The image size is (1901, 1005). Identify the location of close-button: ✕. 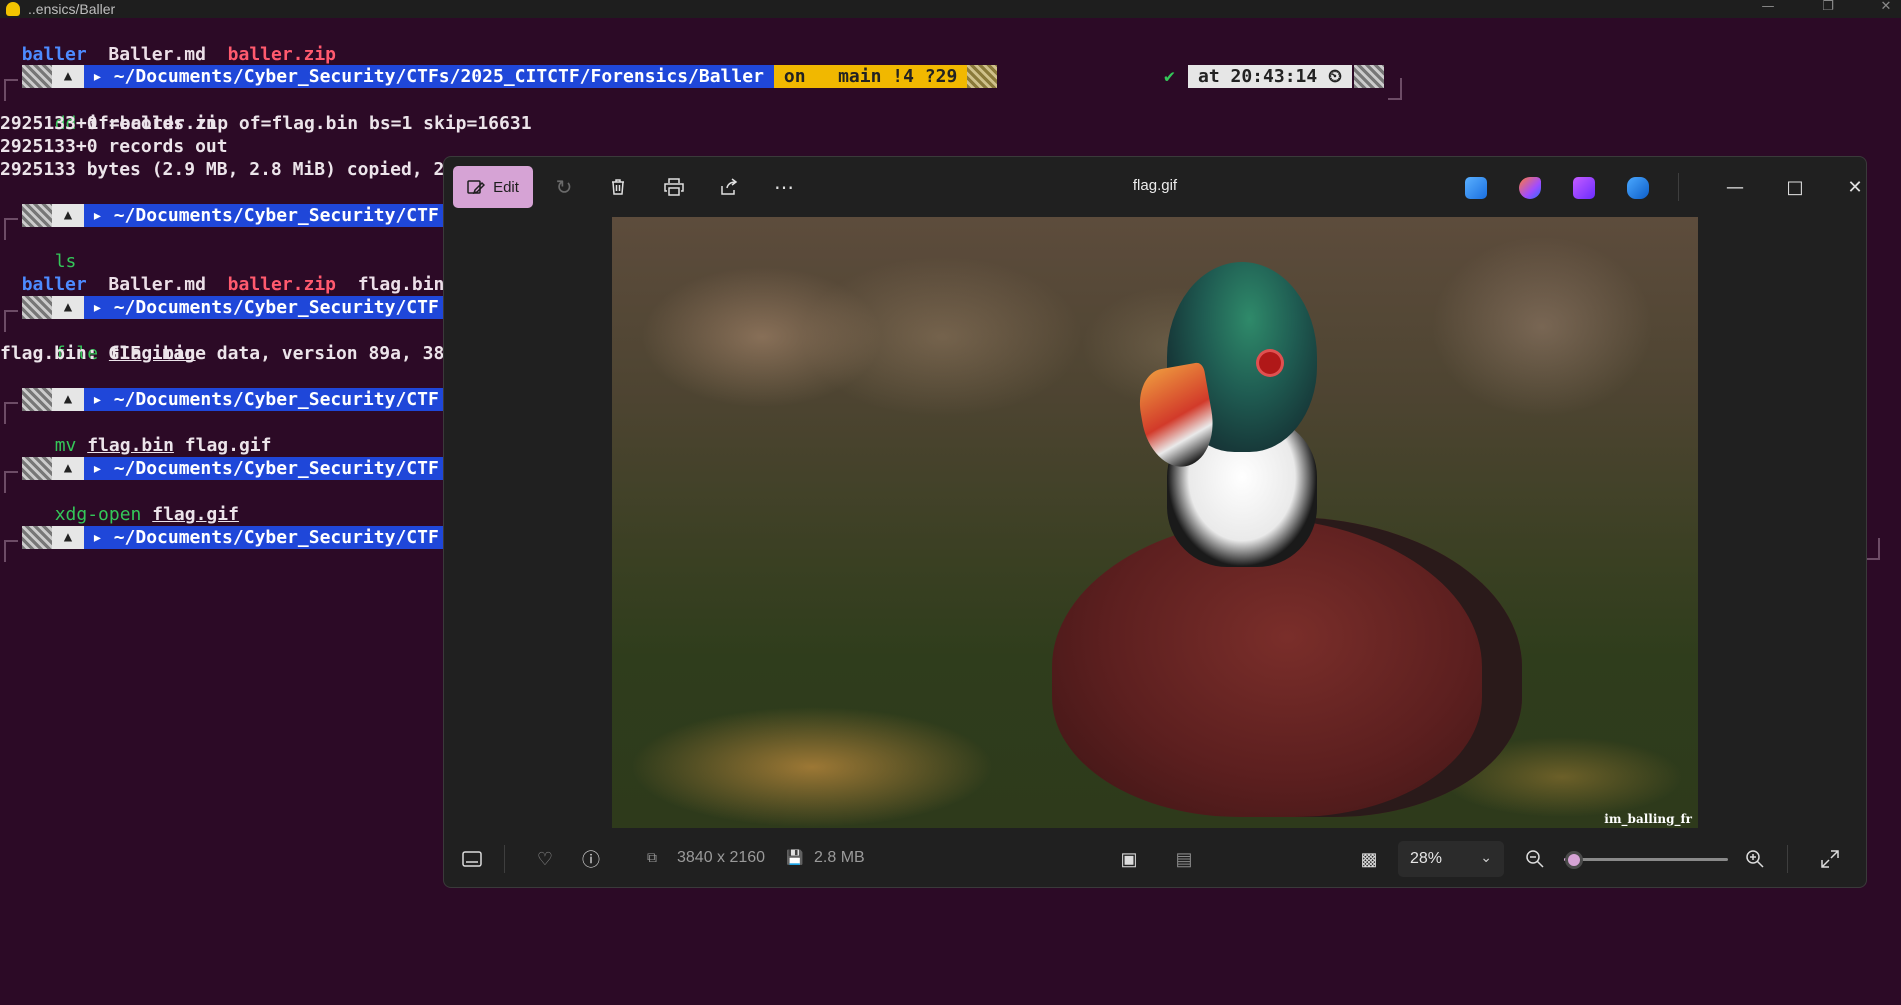
(1850, 187).